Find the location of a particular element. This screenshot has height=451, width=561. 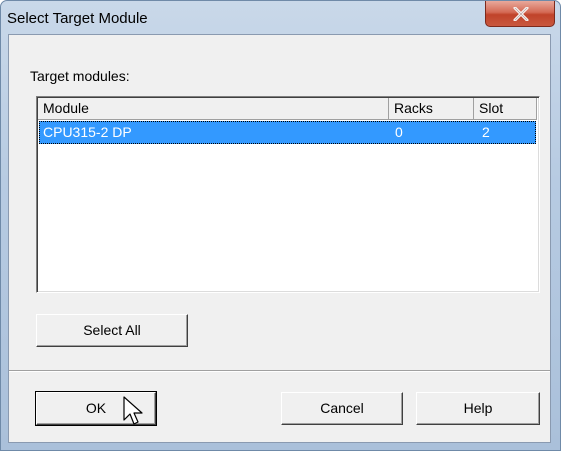

separator is located at coordinates (279, 371).